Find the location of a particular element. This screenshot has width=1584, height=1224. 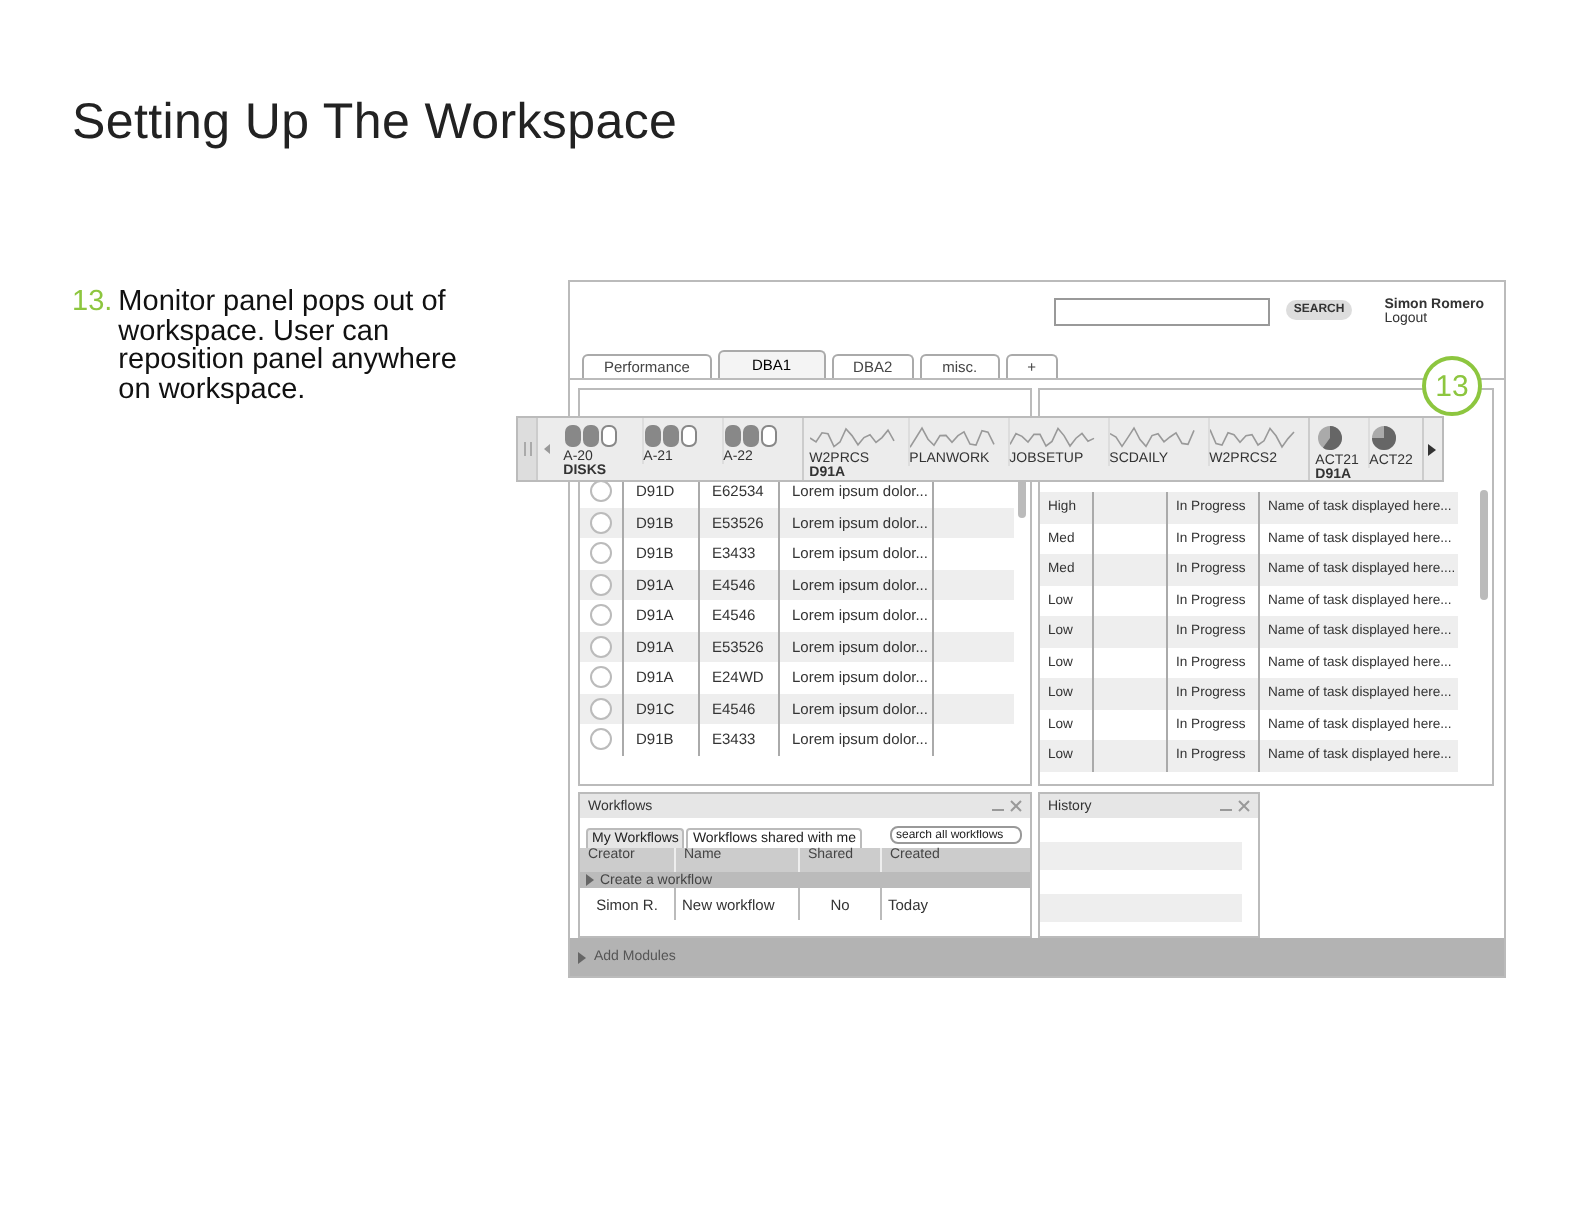

scroll-right-icon is located at coordinates (1432, 449).